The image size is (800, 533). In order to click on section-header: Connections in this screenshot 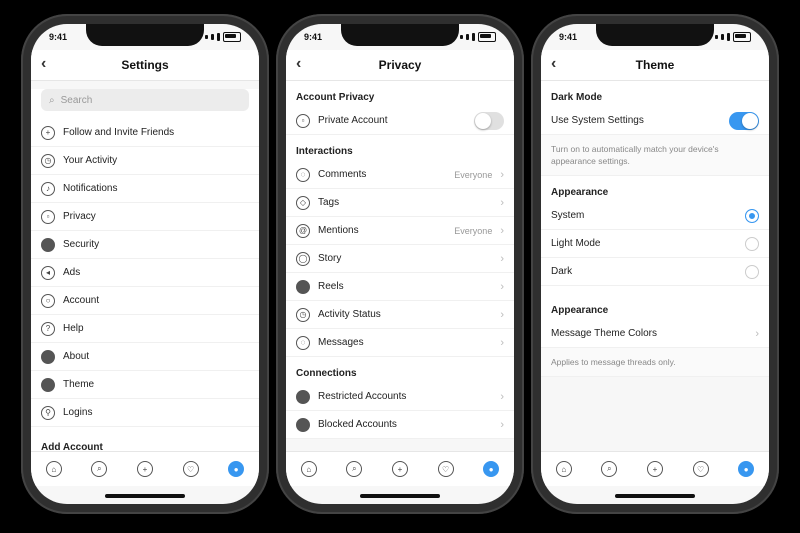, I will do `click(400, 370)`.